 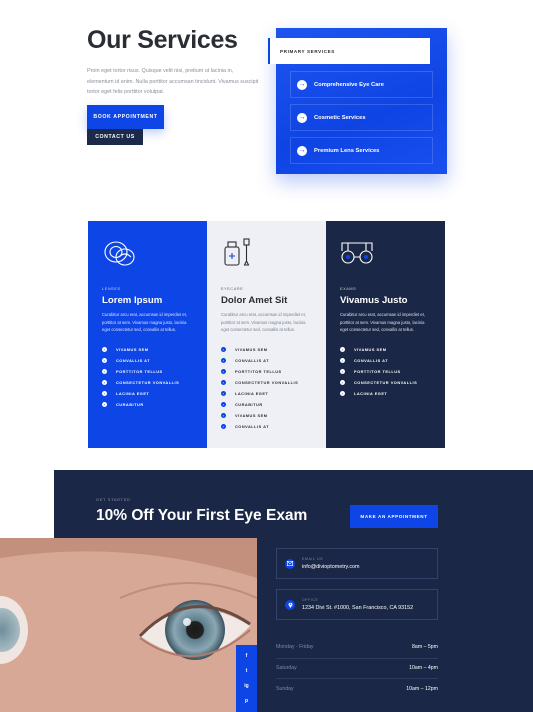 I want to click on pinterest-icon: p, so click(x=246, y=701).